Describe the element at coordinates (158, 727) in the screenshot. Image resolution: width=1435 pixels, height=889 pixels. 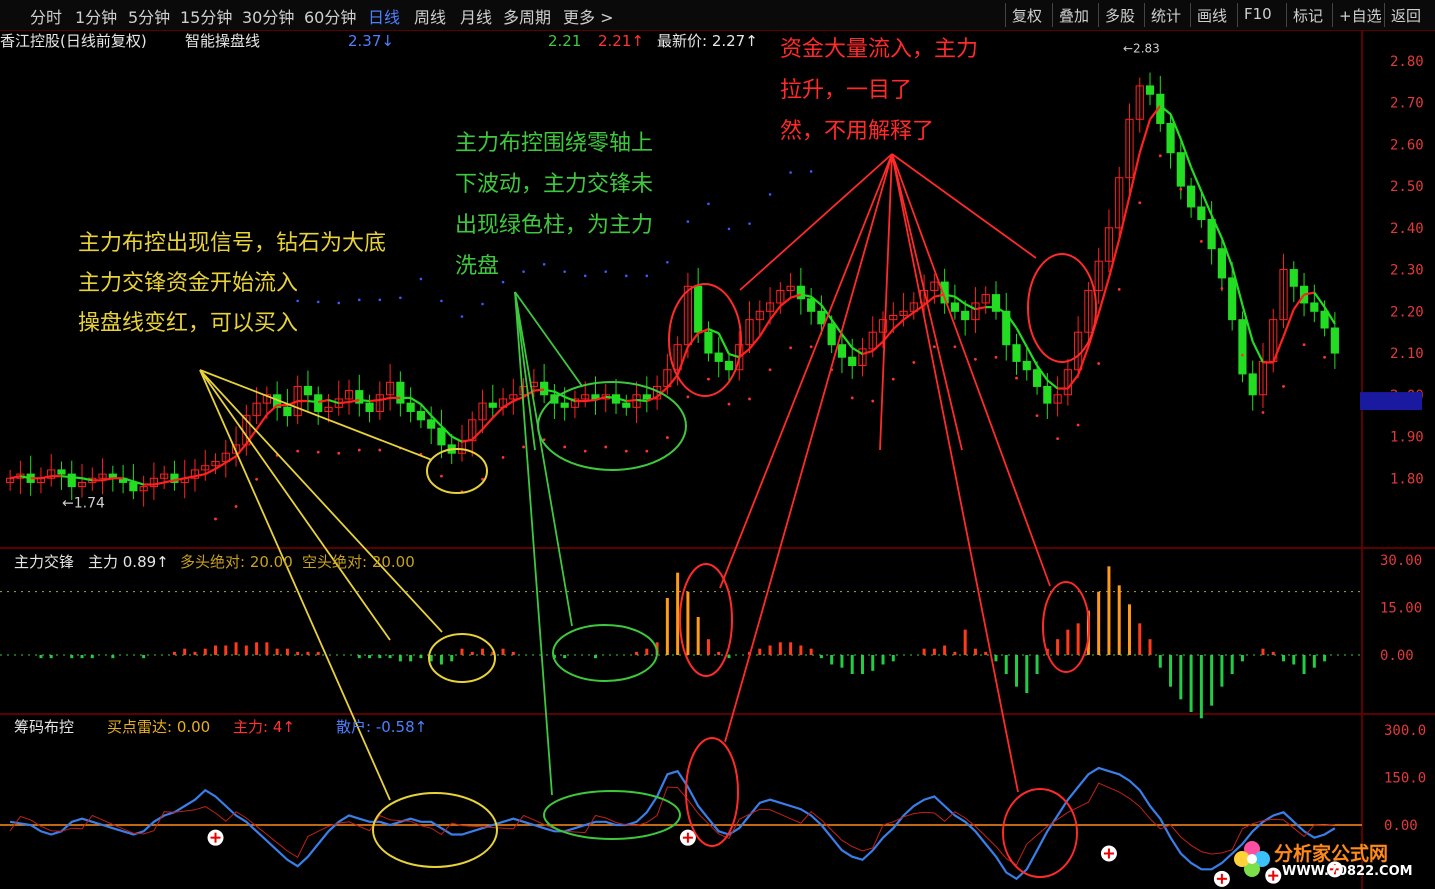
I see `chip-radar-value: 买点雷达: 0.00` at that location.